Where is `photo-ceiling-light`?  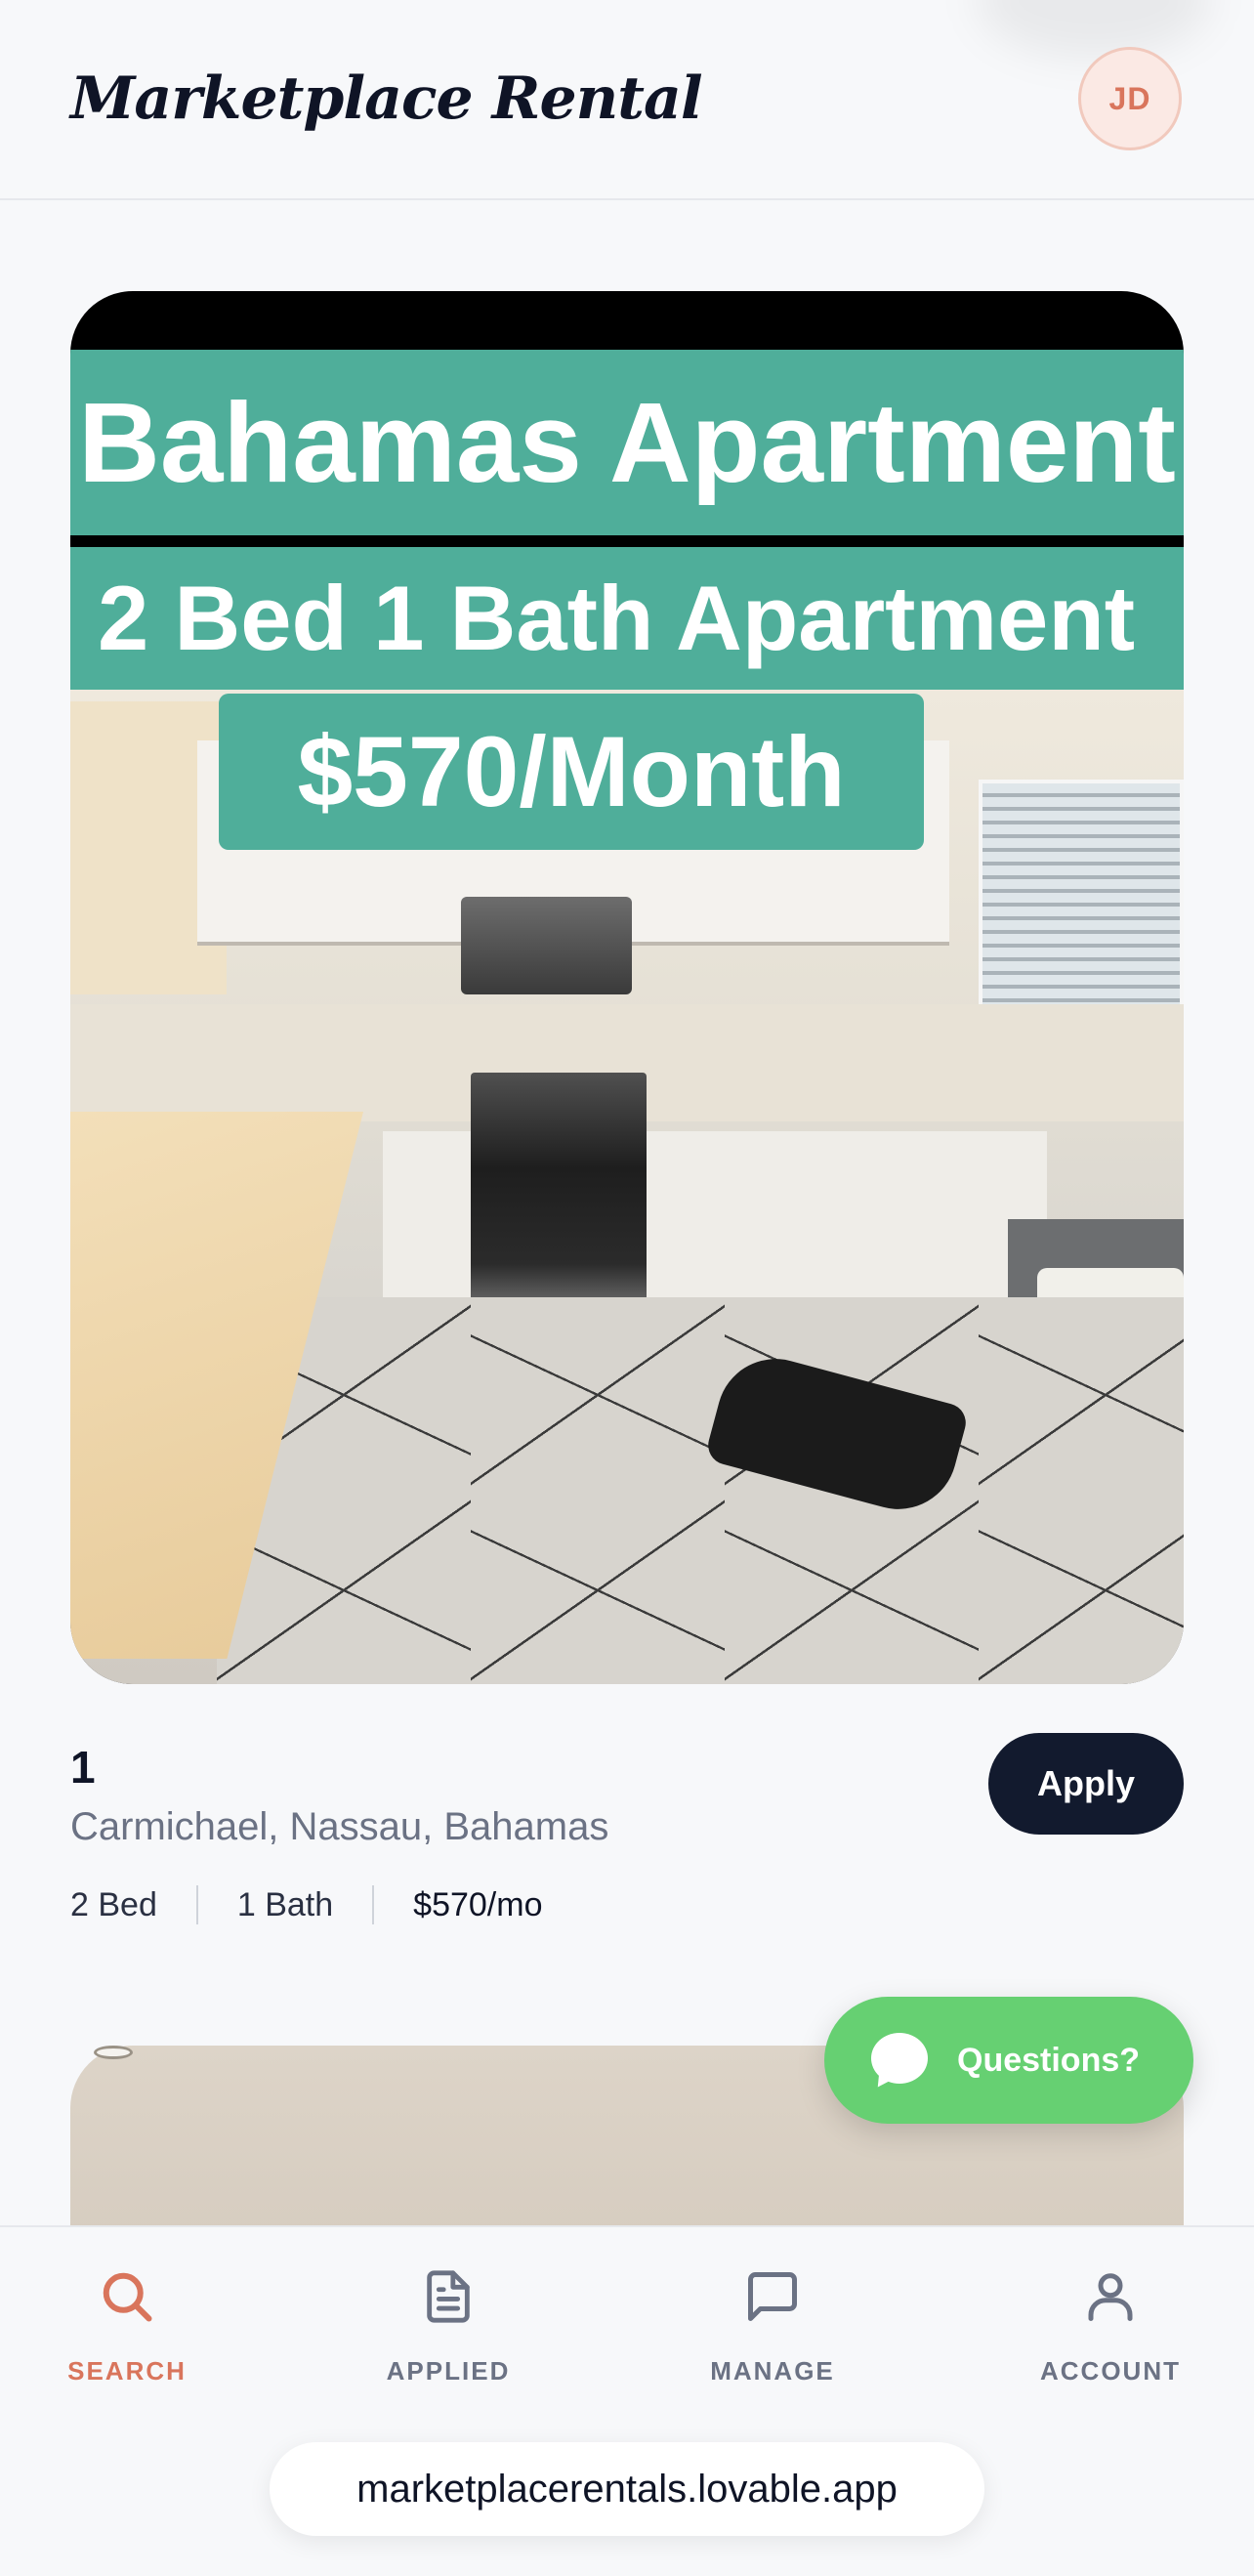 photo-ceiling-light is located at coordinates (114, 2052).